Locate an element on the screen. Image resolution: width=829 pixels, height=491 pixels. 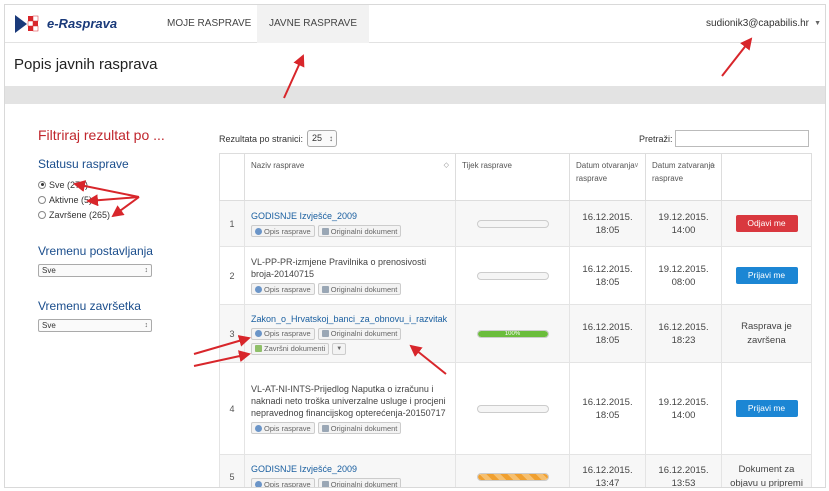
header-close-date: Datum zatvaranja rasprave ◇ is located at coordinates (683, 177).